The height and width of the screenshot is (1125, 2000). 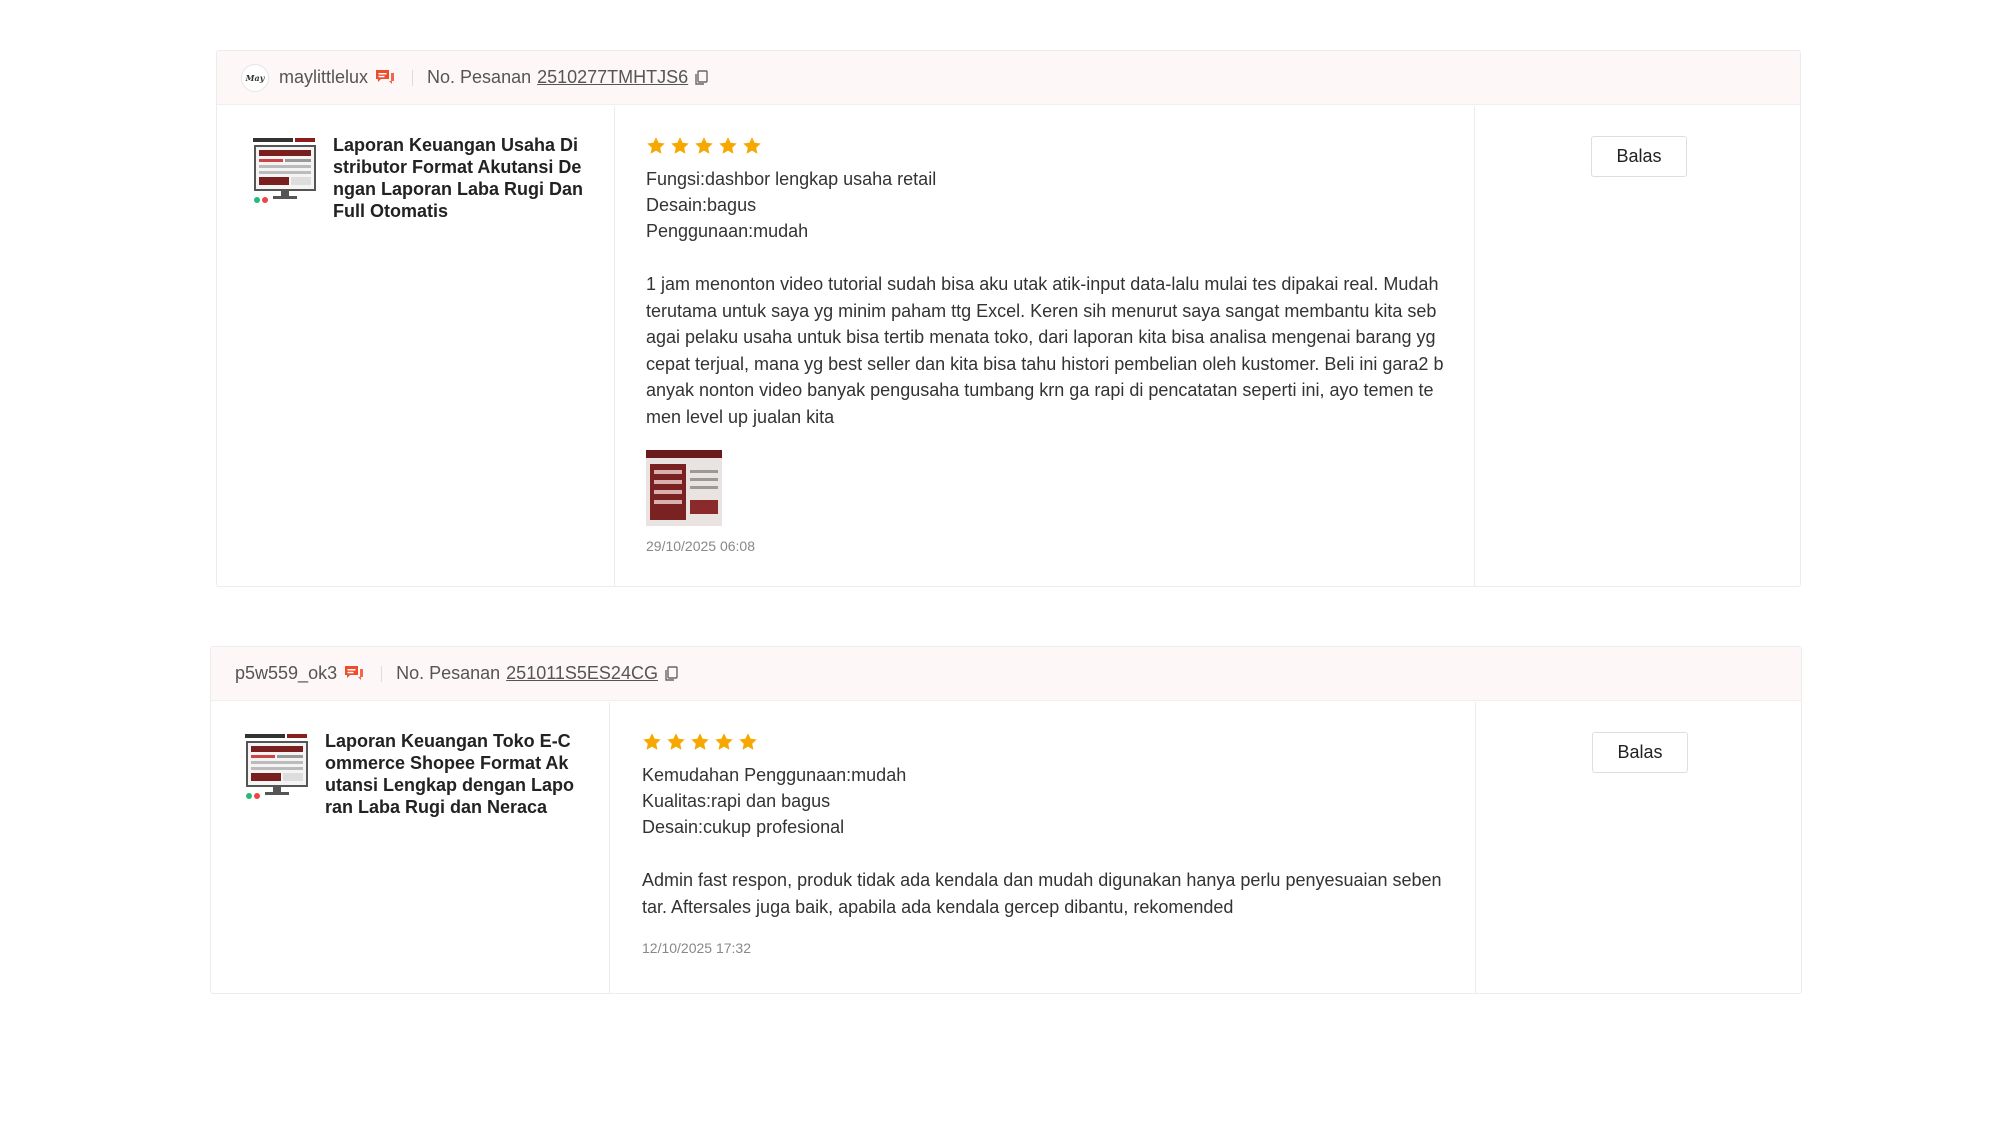 What do you see at coordinates (582, 673) in the screenshot?
I see `order-number-link: 251011S5ES24CG` at bounding box center [582, 673].